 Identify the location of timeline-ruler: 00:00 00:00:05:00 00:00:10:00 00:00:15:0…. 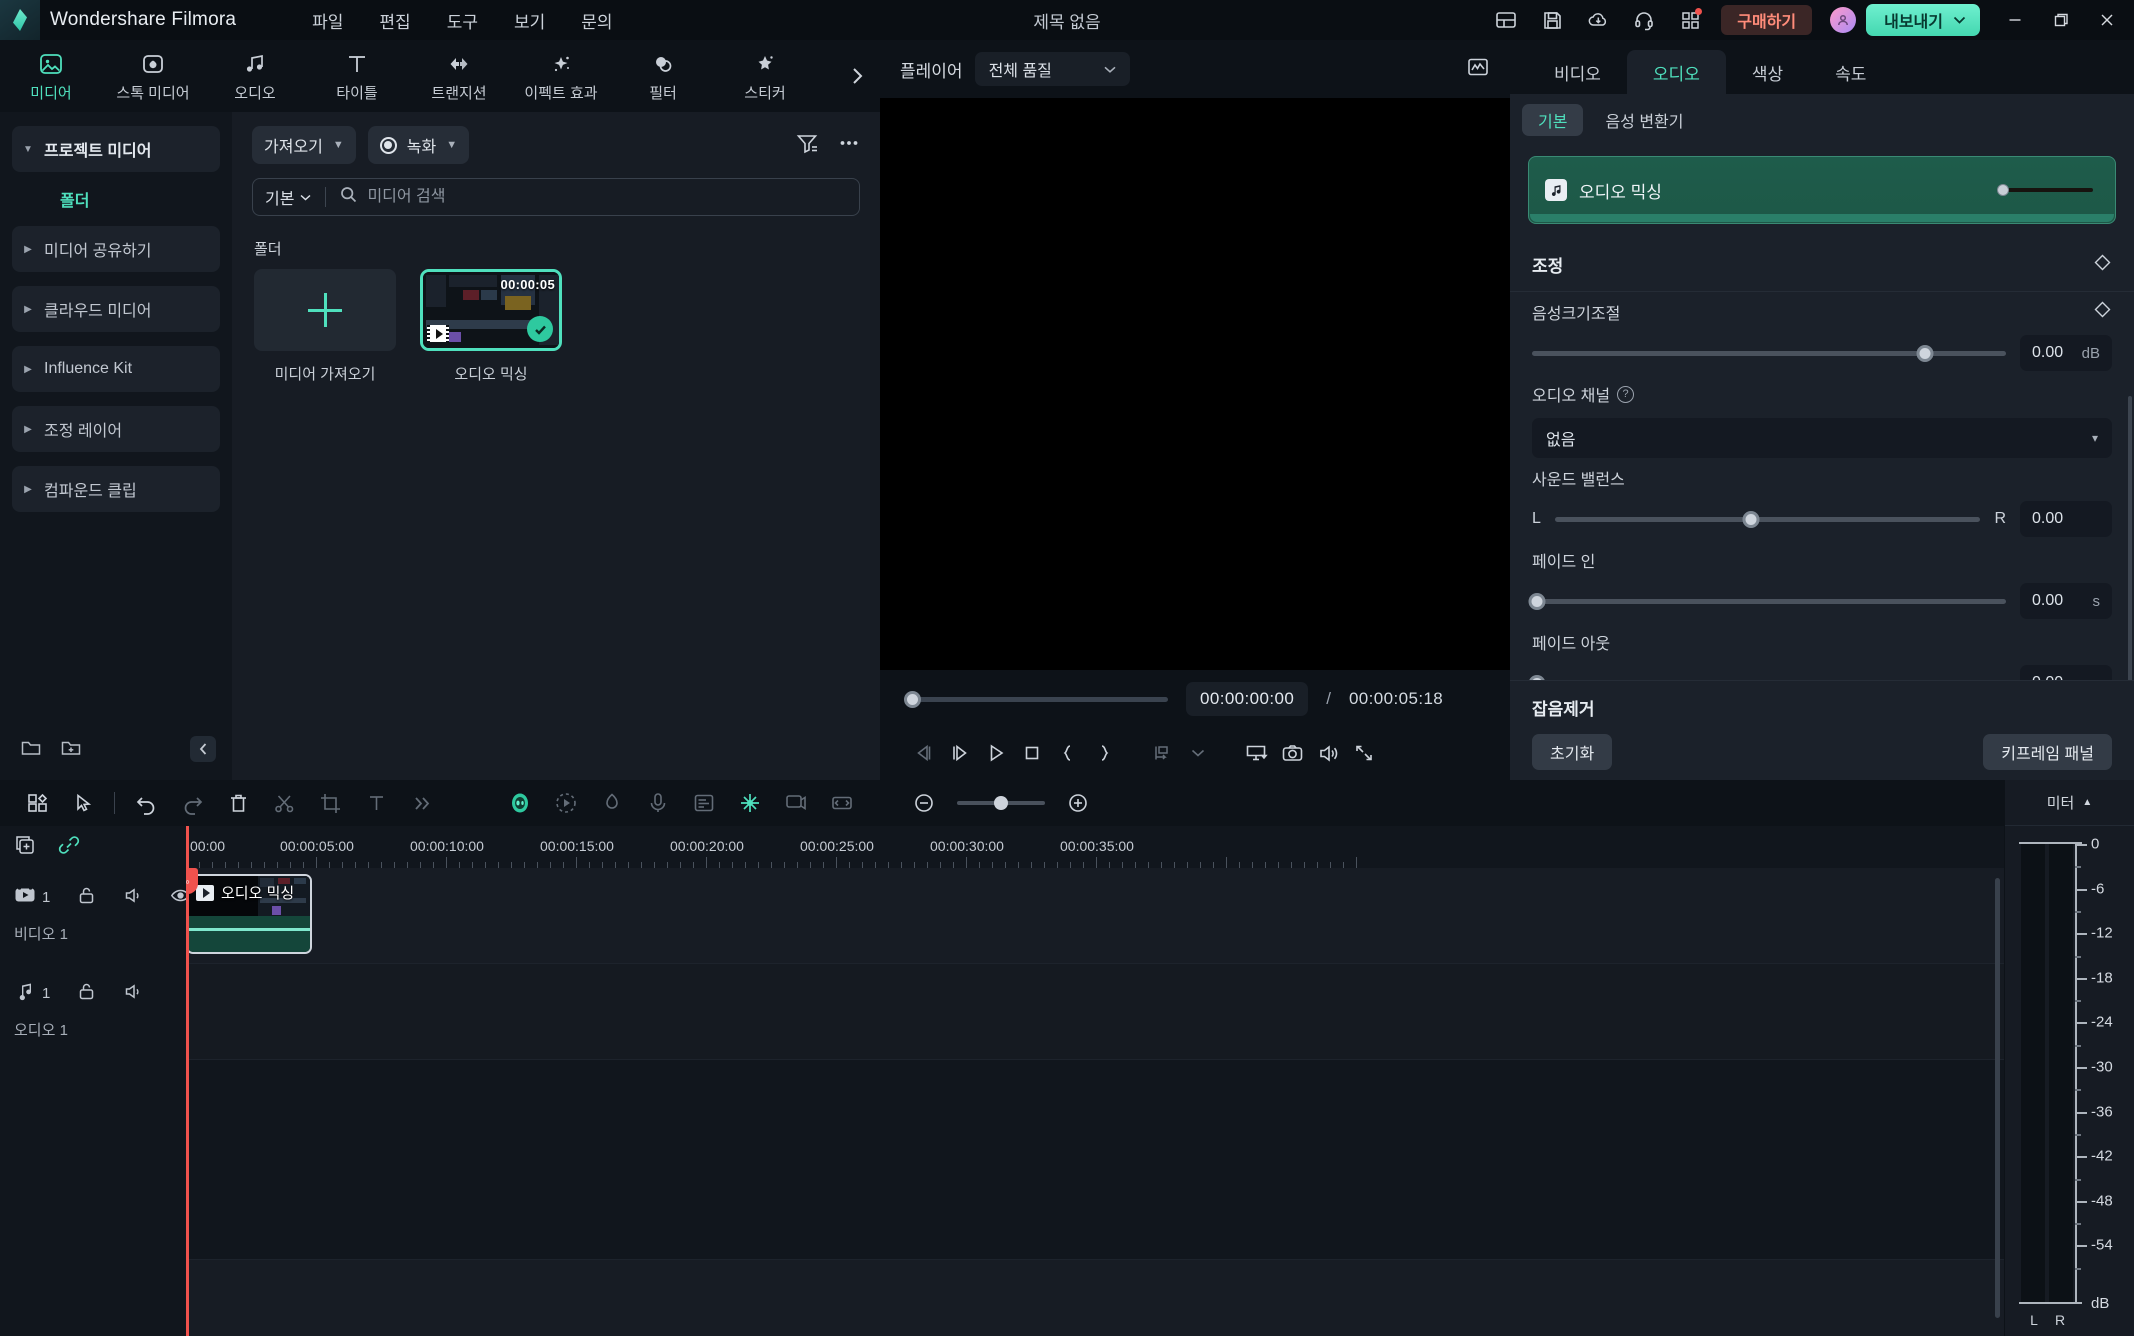
(1095, 847).